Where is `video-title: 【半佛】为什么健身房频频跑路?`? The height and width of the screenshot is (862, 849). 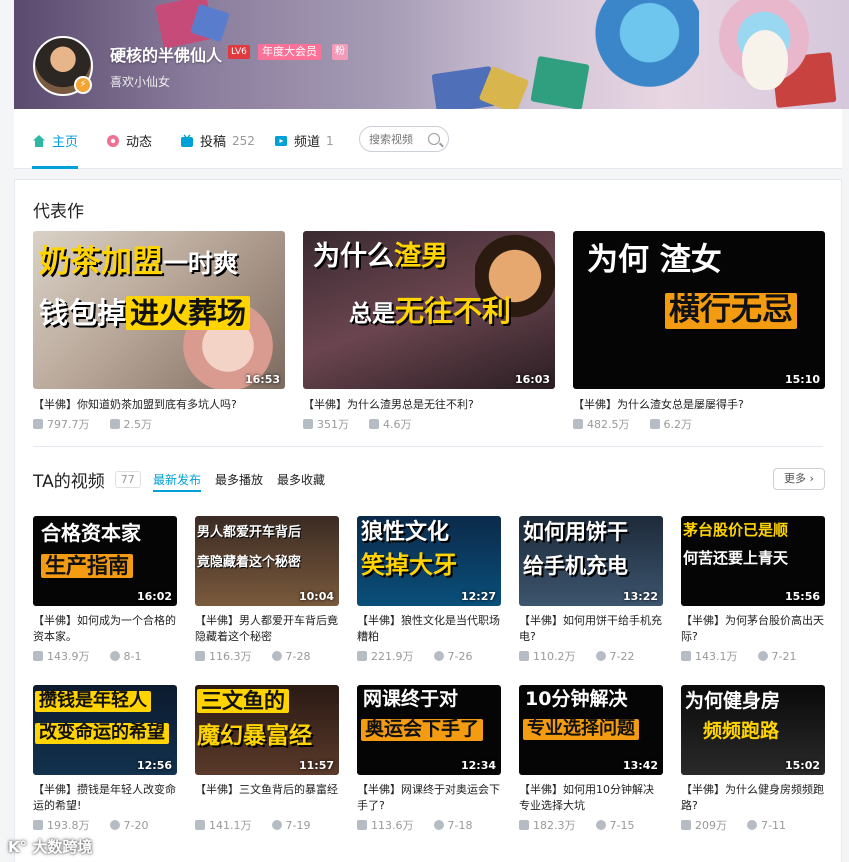
video-title: 【半佛】为什么健身房频频跑路? is located at coordinates (753, 798).